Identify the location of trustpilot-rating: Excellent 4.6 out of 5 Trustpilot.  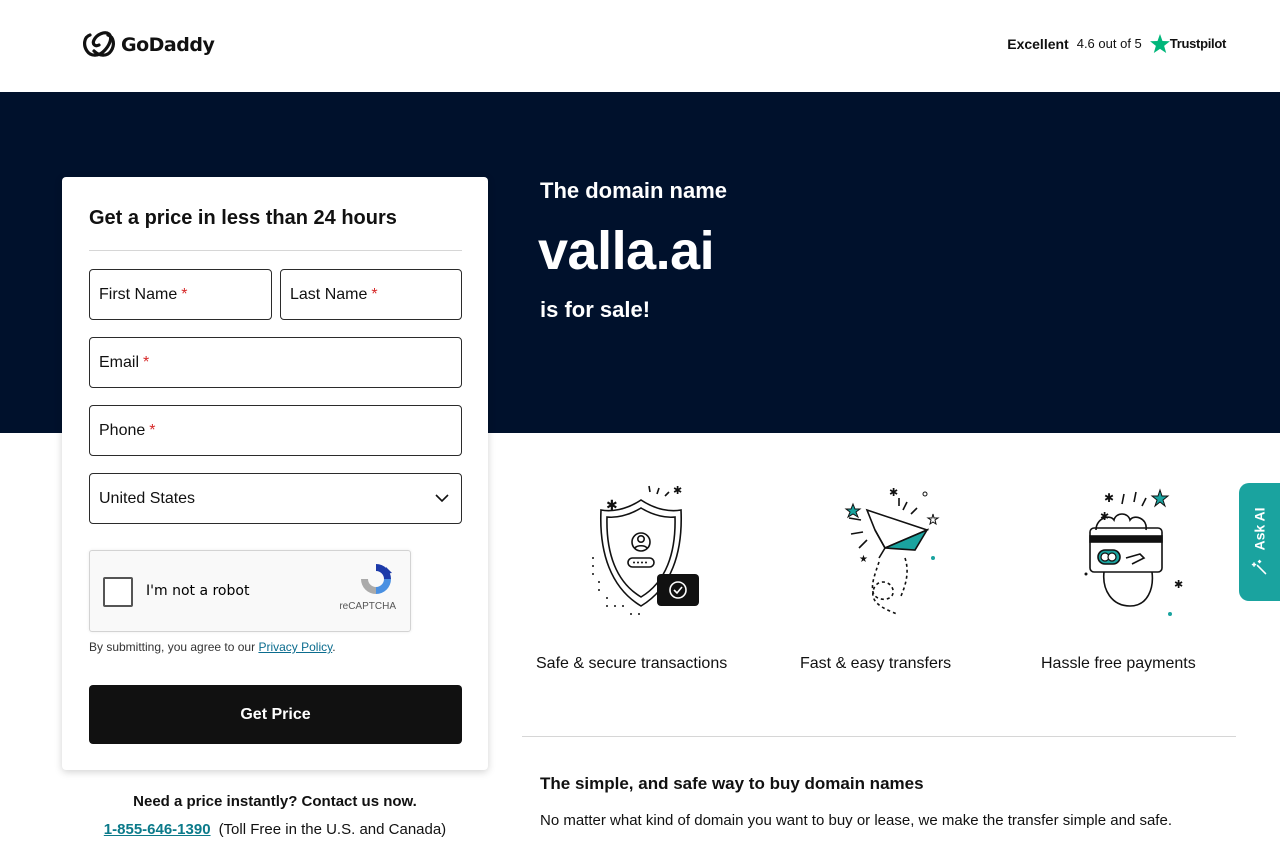
(1116, 43).